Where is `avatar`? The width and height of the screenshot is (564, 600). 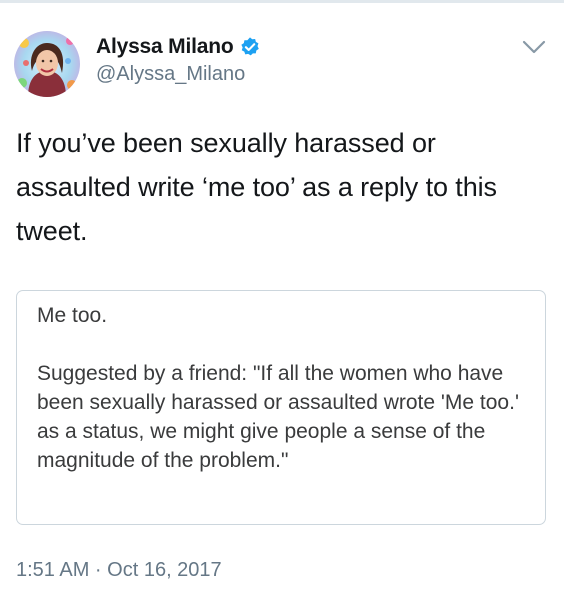 avatar is located at coordinates (47, 64).